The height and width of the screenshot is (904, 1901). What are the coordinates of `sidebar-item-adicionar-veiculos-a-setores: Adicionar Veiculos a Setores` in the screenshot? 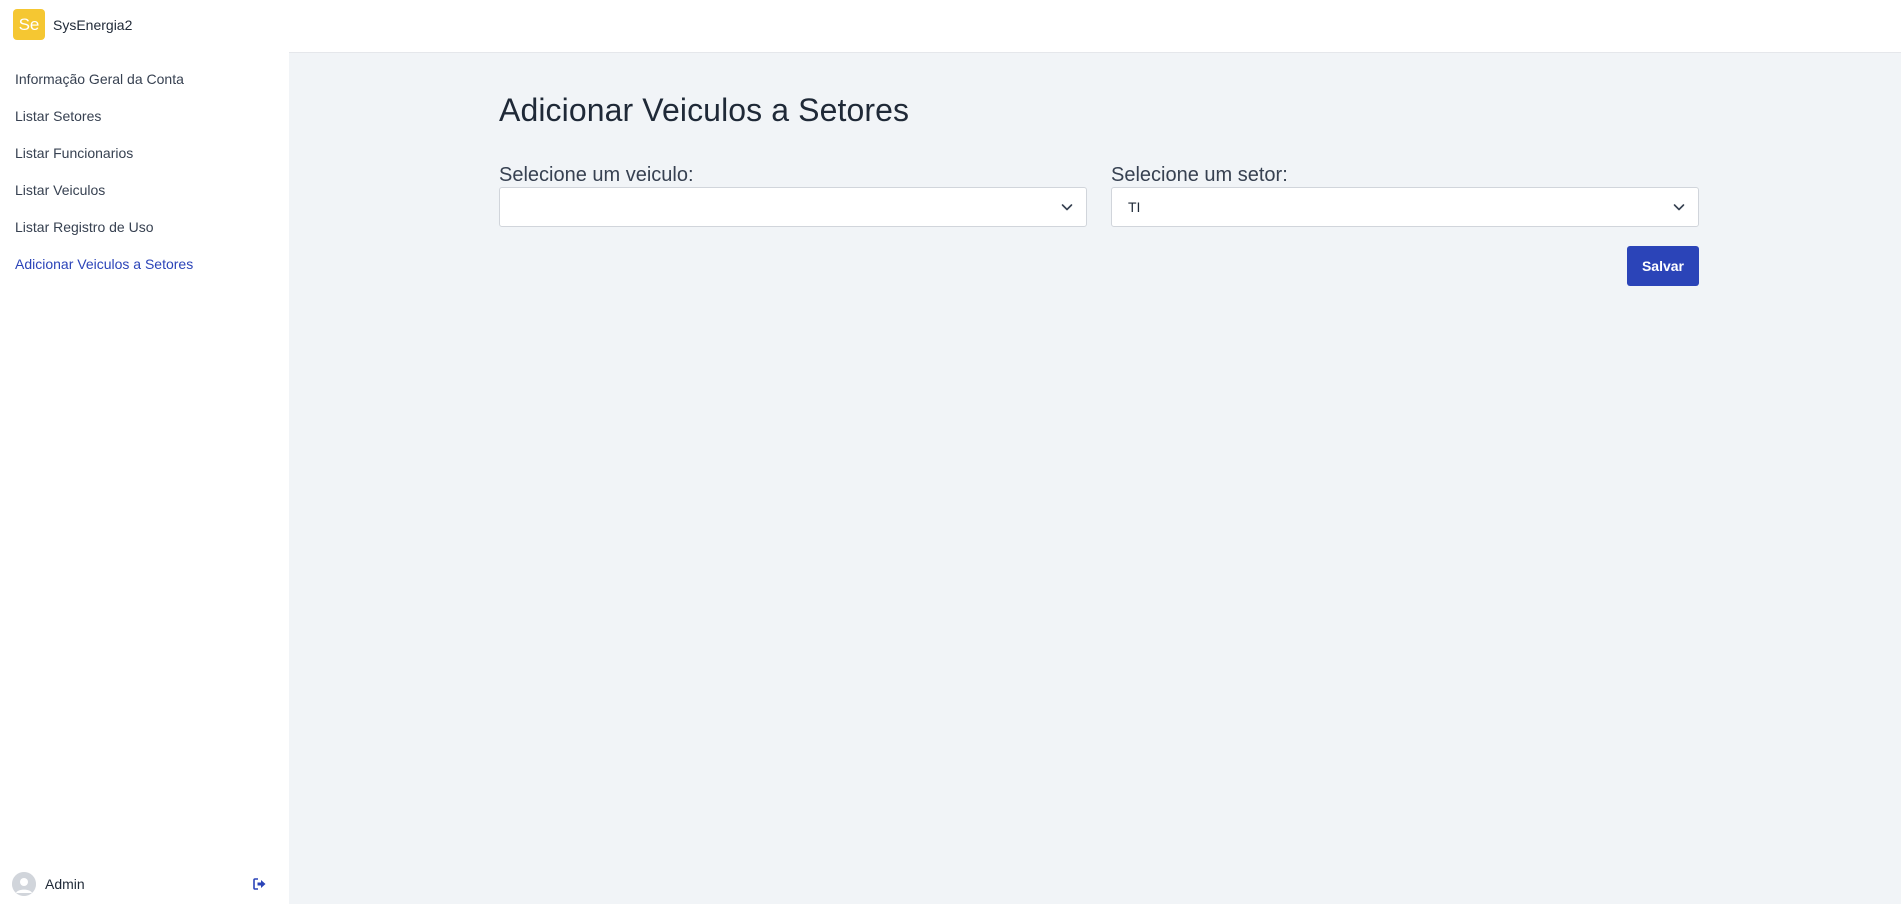 It's located at (144, 263).